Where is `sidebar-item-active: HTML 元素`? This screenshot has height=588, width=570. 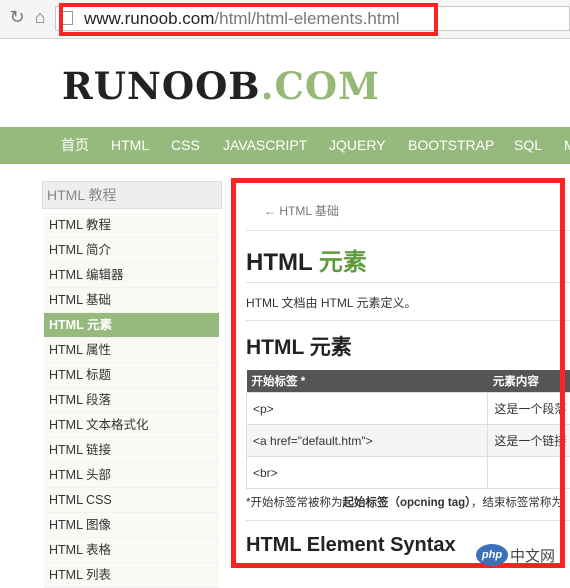 sidebar-item-active: HTML 元素 is located at coordinates (131, 325).